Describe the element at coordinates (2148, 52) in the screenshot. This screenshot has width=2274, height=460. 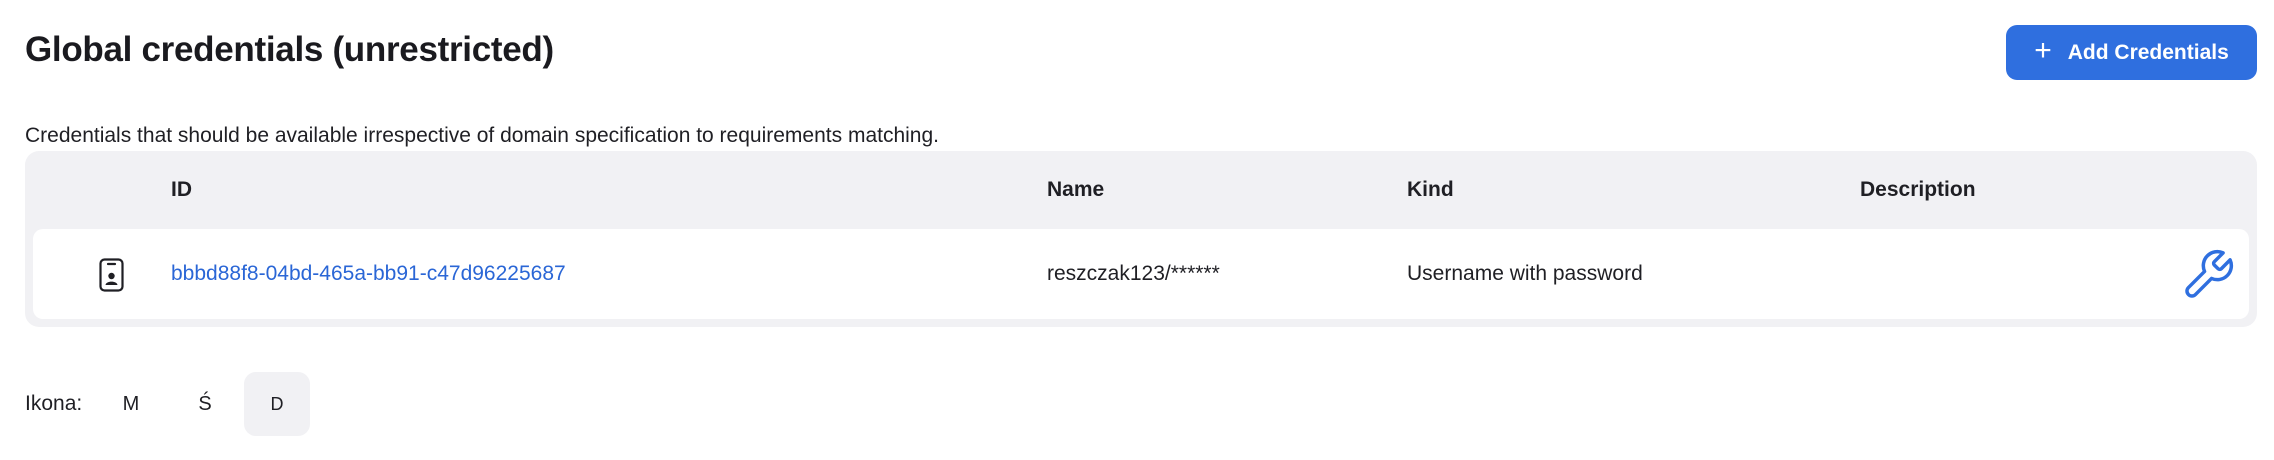
I see `add-credentials-label: Add Credentials` at that location.